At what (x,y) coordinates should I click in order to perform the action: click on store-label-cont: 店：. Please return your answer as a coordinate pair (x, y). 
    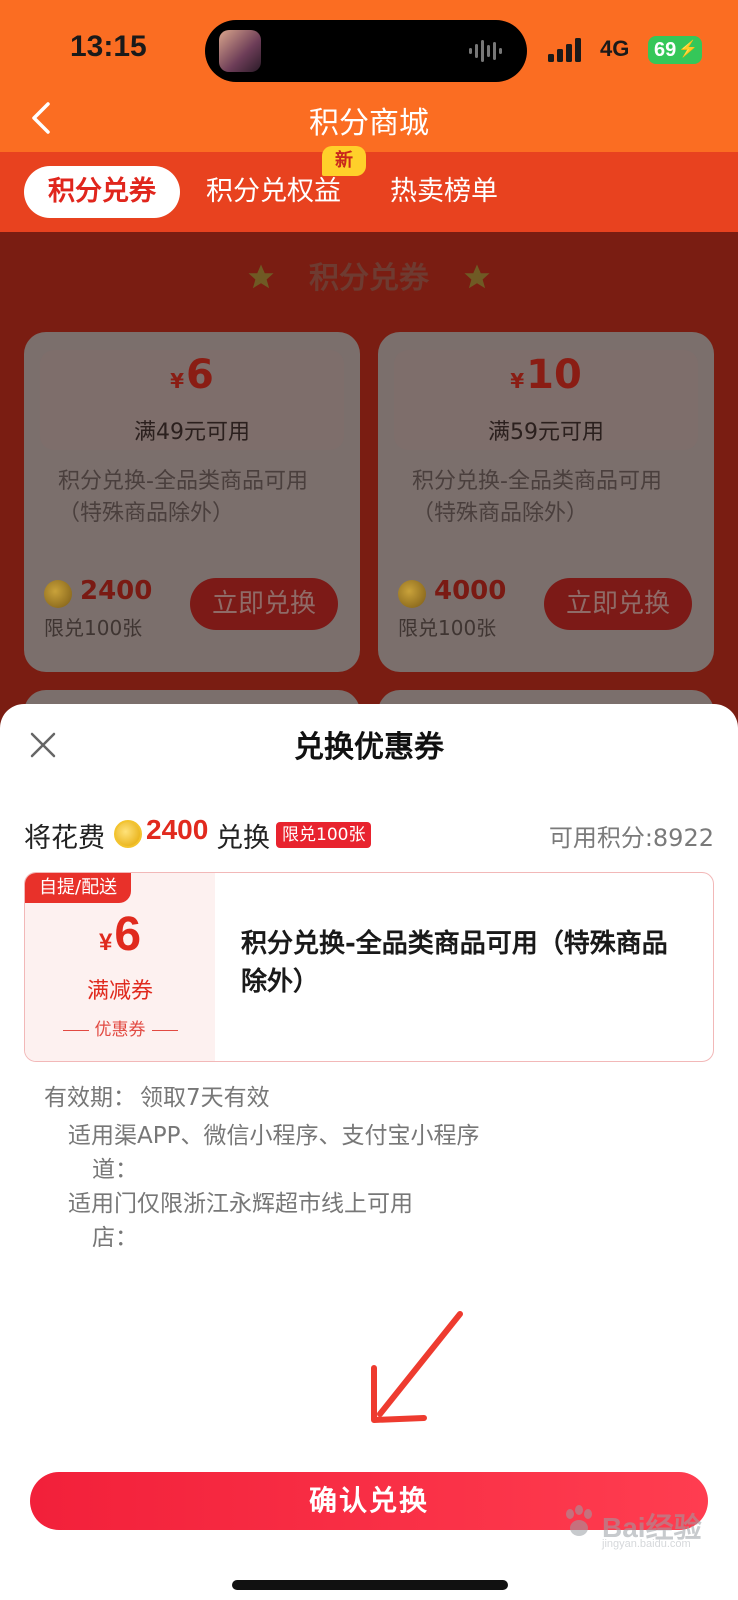
    Looking at the image, I should click on (115, 1238).